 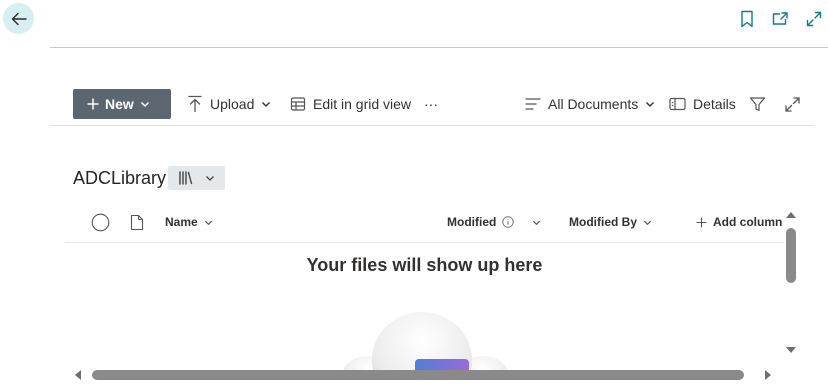 I want to click on info-icon, so click(x=508, y=222).